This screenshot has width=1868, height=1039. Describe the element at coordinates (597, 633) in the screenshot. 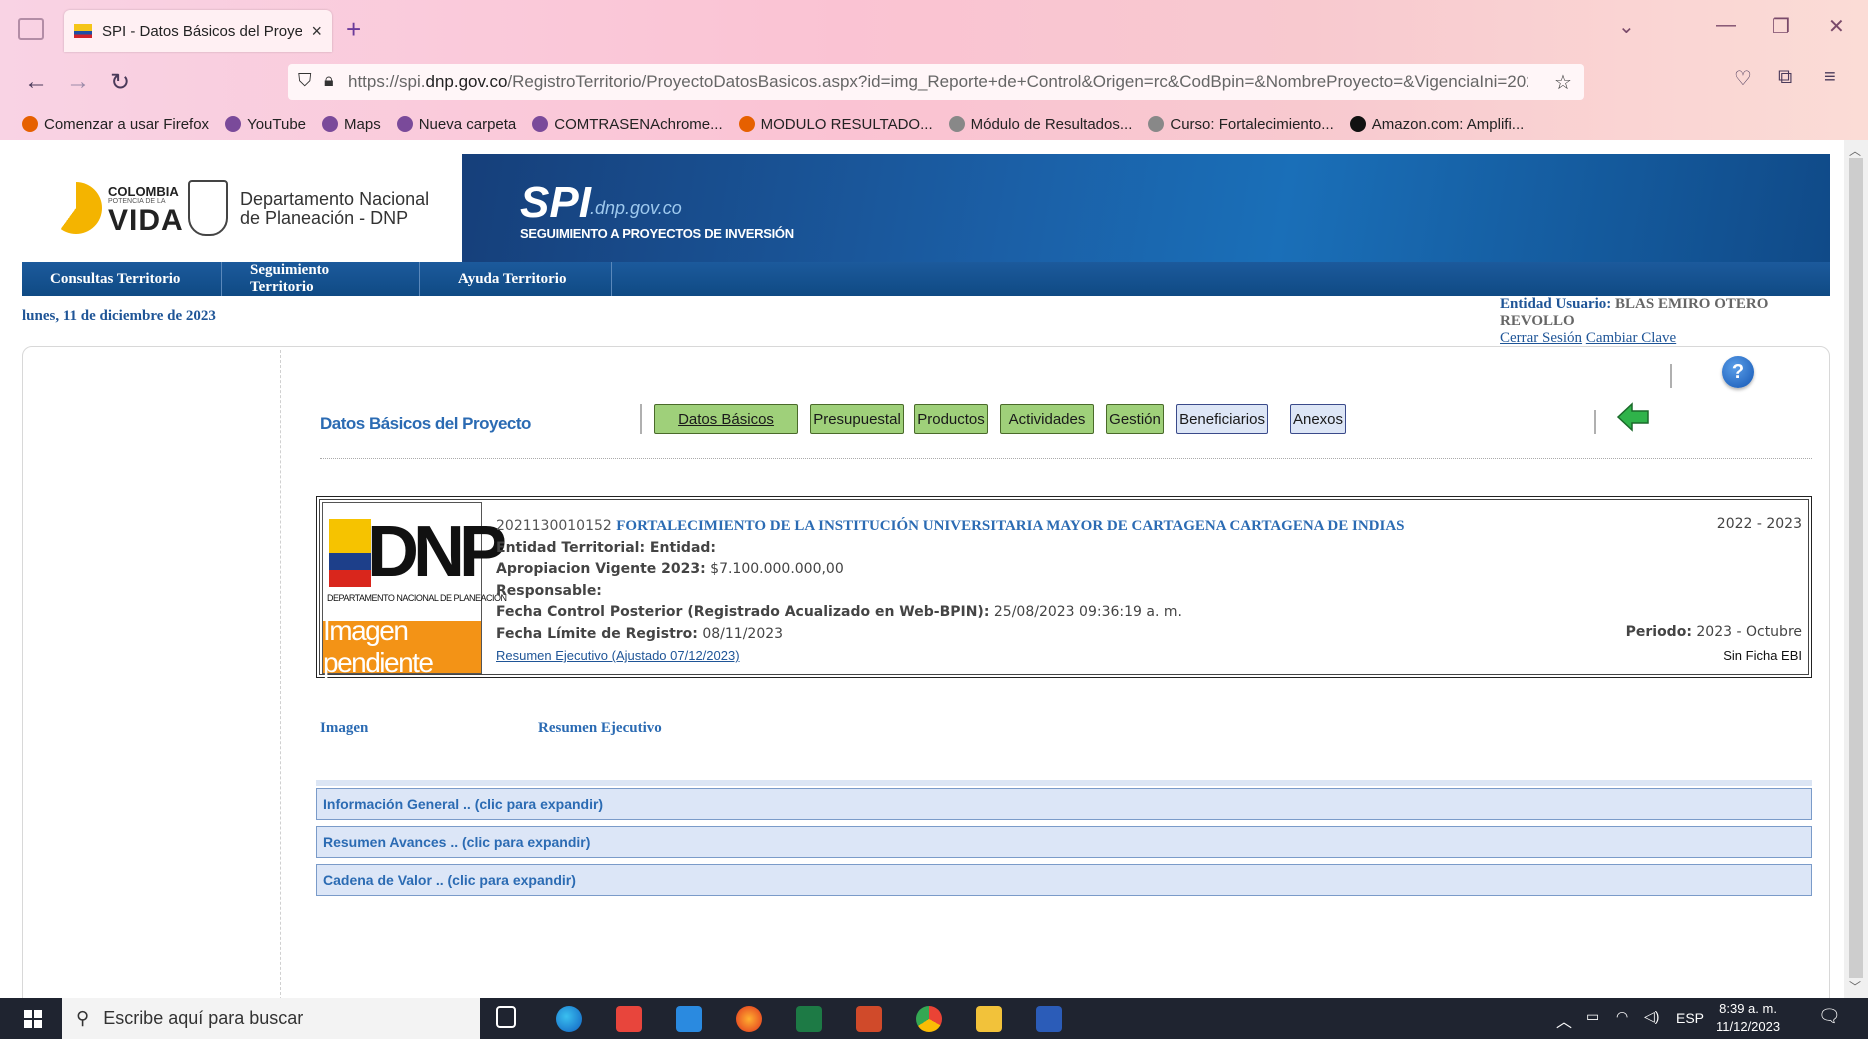

I see `limite-label: Fecha Límite de Registro:` at that location.